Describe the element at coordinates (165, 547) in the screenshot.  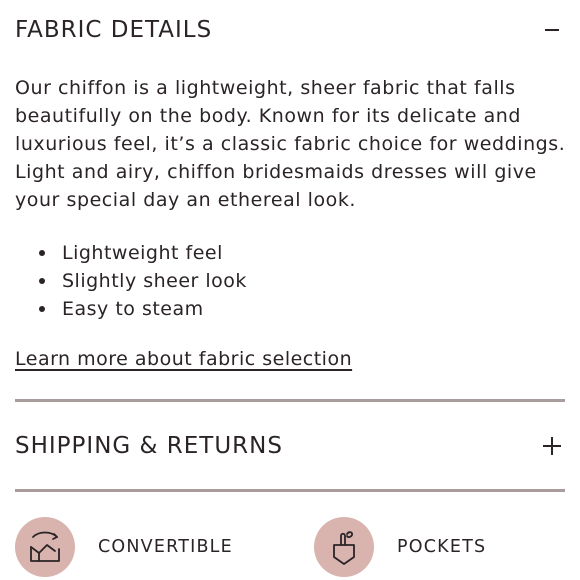
I see `feature-label: CONVERTIBLE` at that location.